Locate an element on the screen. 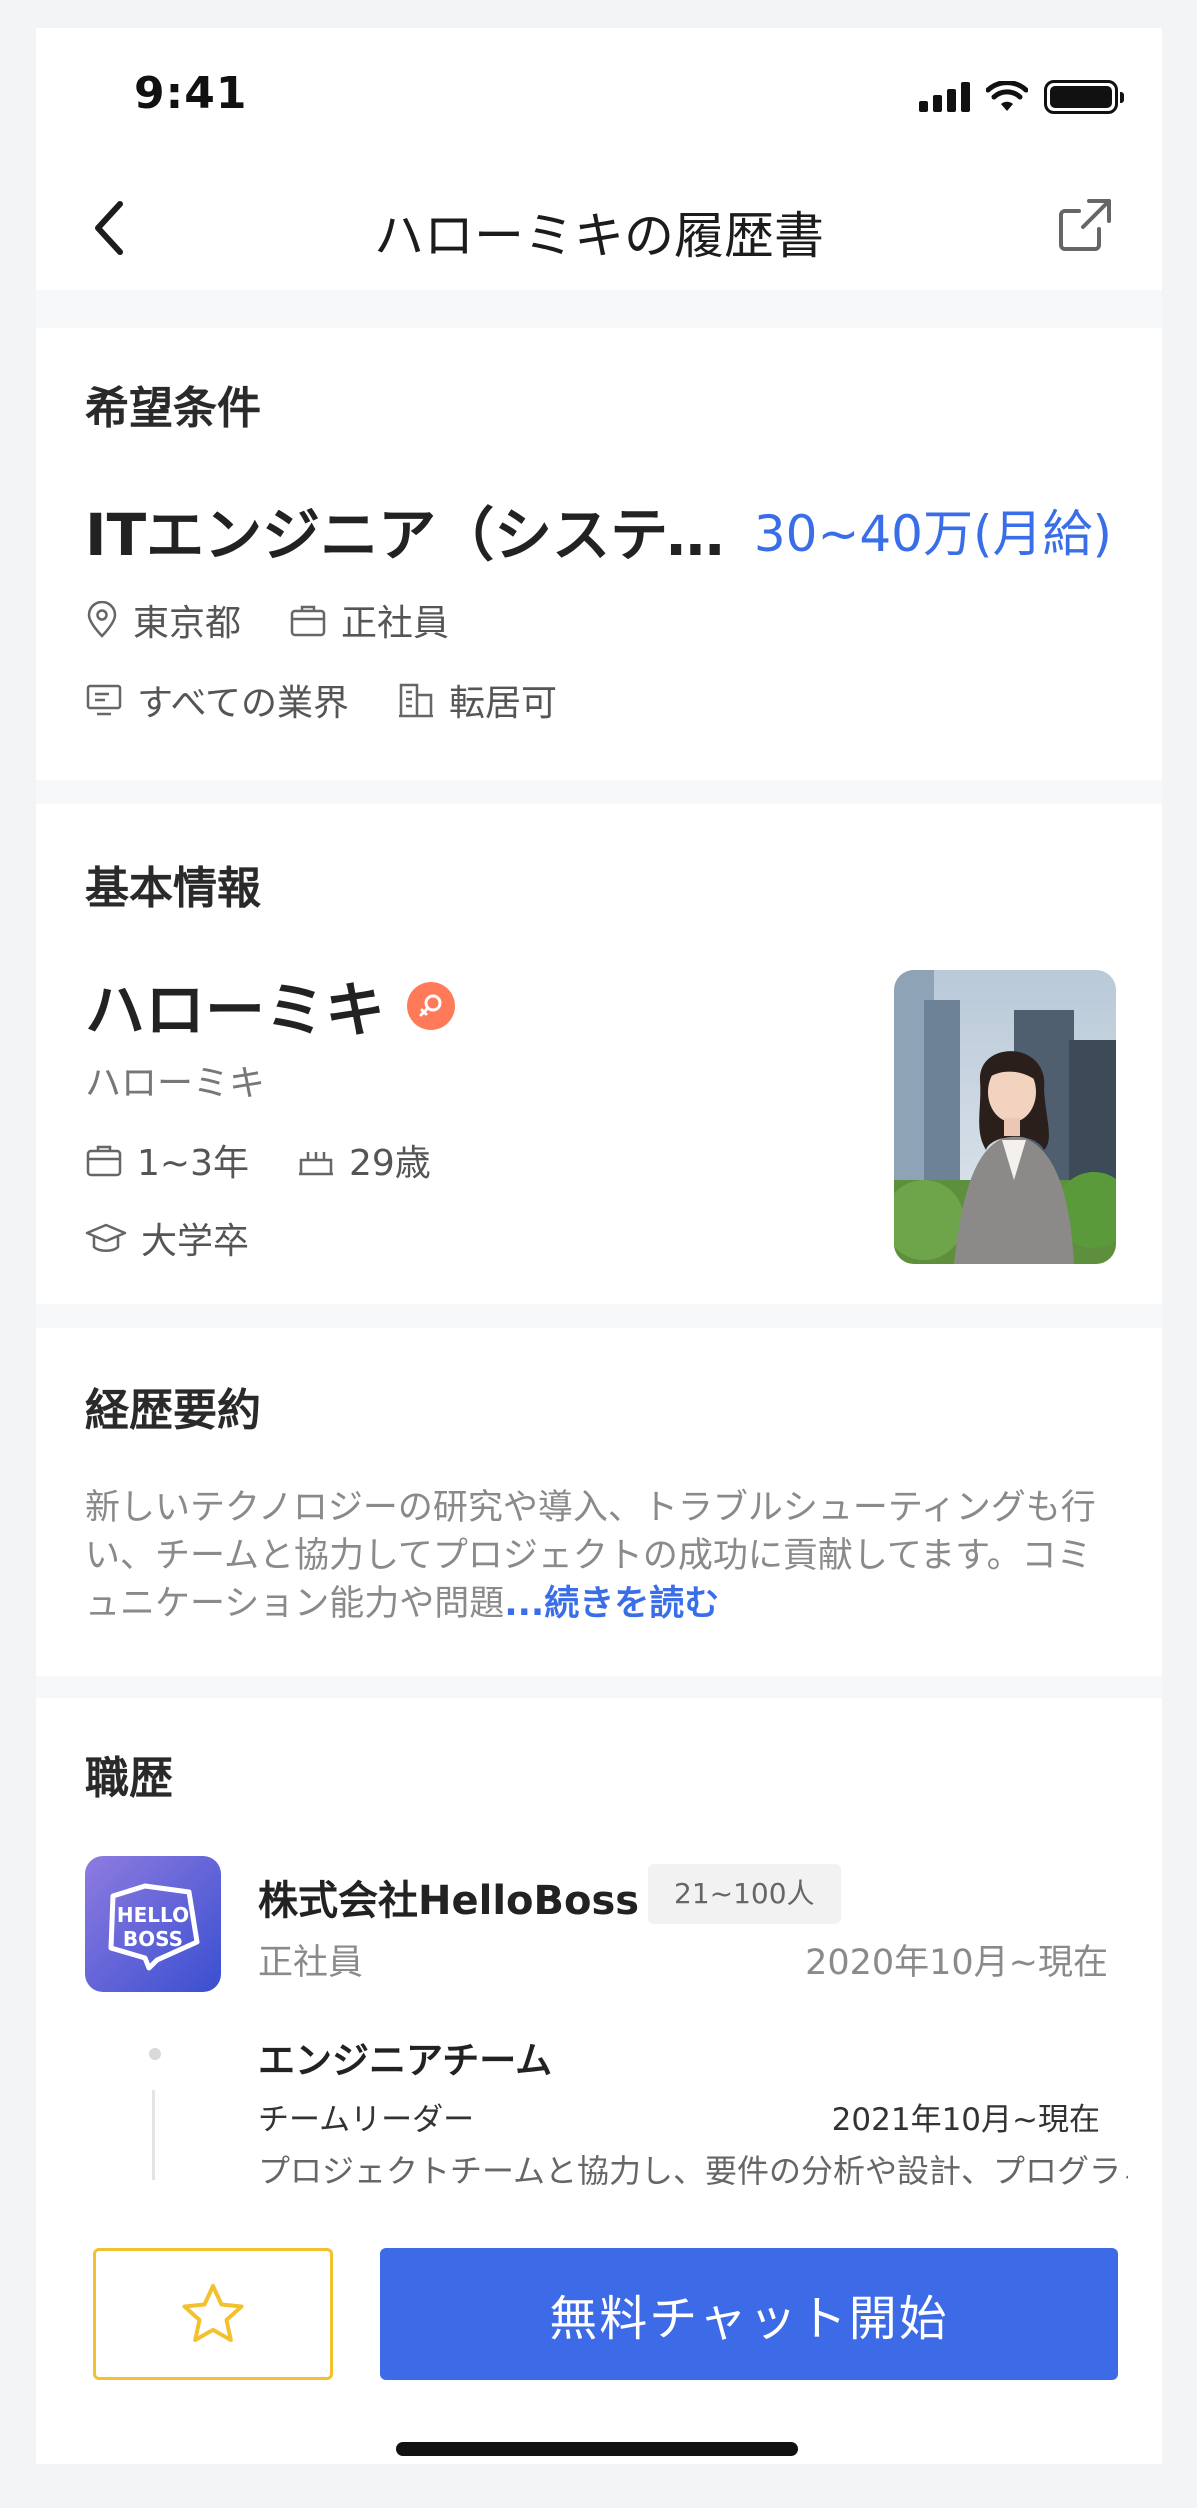  industry-item: すべての業界 is located at coordinates (217, 700).